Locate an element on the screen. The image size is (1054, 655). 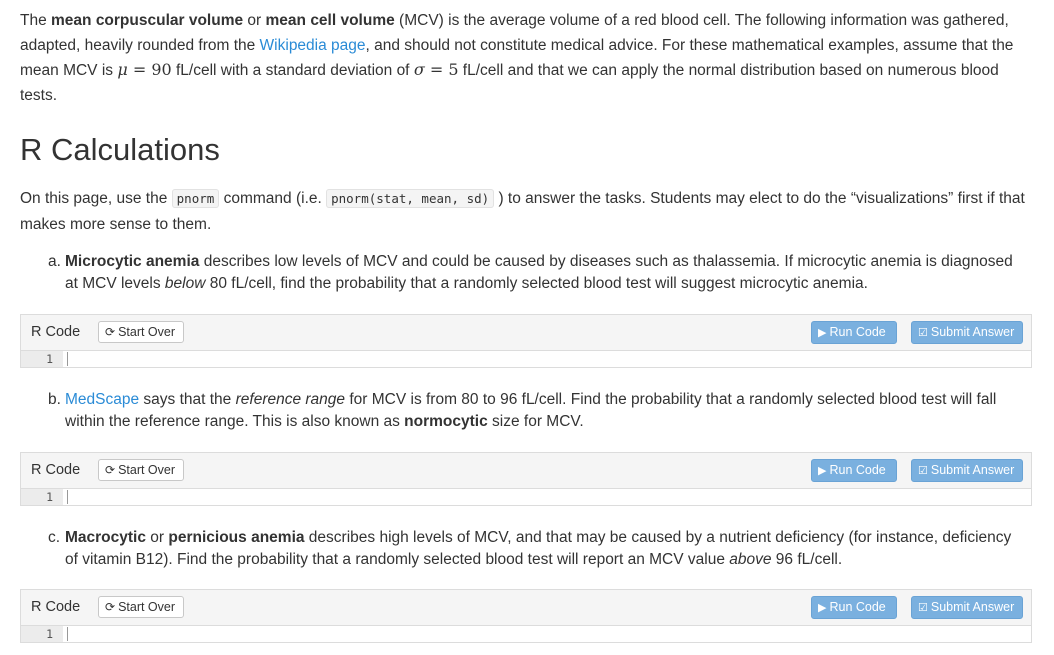
wikipedia-link: Wikipedia page is located at coordinates (313, 45).